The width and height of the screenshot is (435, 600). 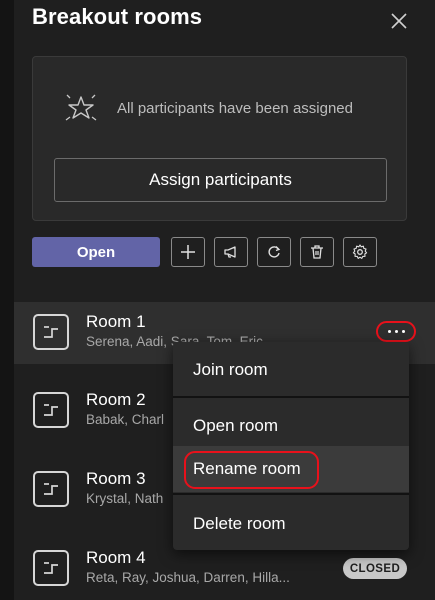 I want to click on more-options-button, so click(x=396, y=331).